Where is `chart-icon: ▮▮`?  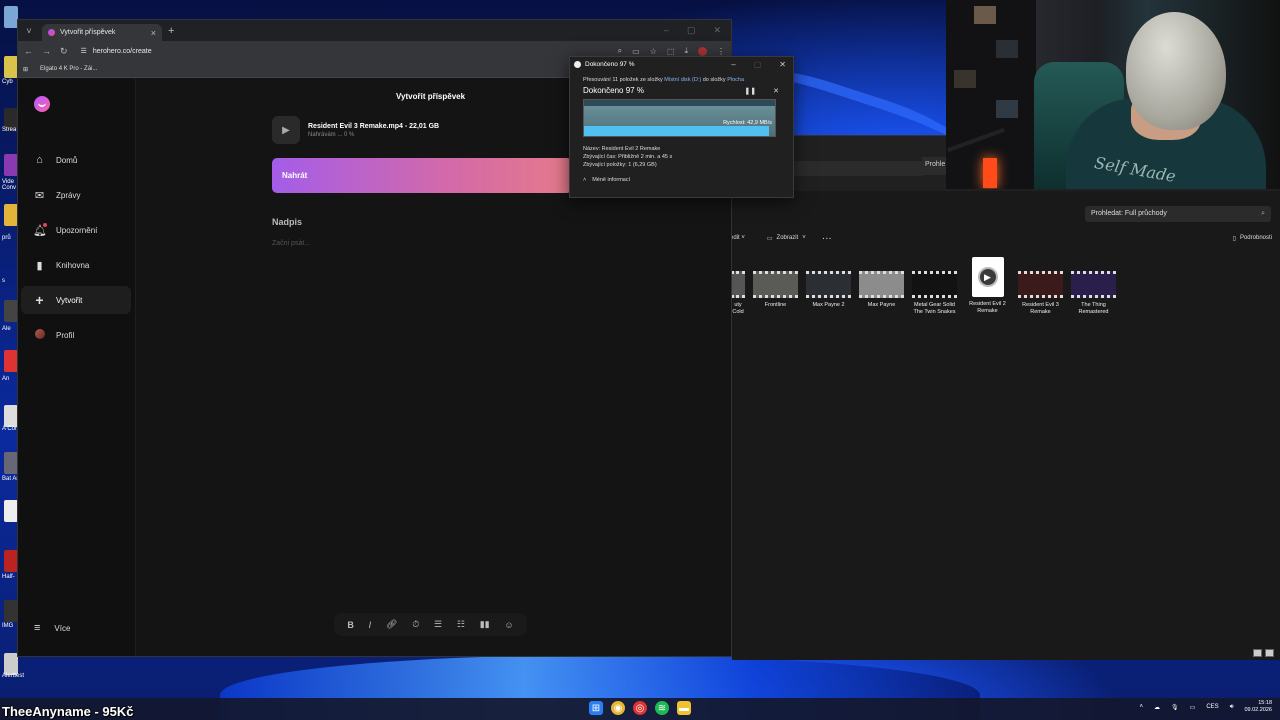
chart-icon: ▮▮ is located at coordinates (485, 624).